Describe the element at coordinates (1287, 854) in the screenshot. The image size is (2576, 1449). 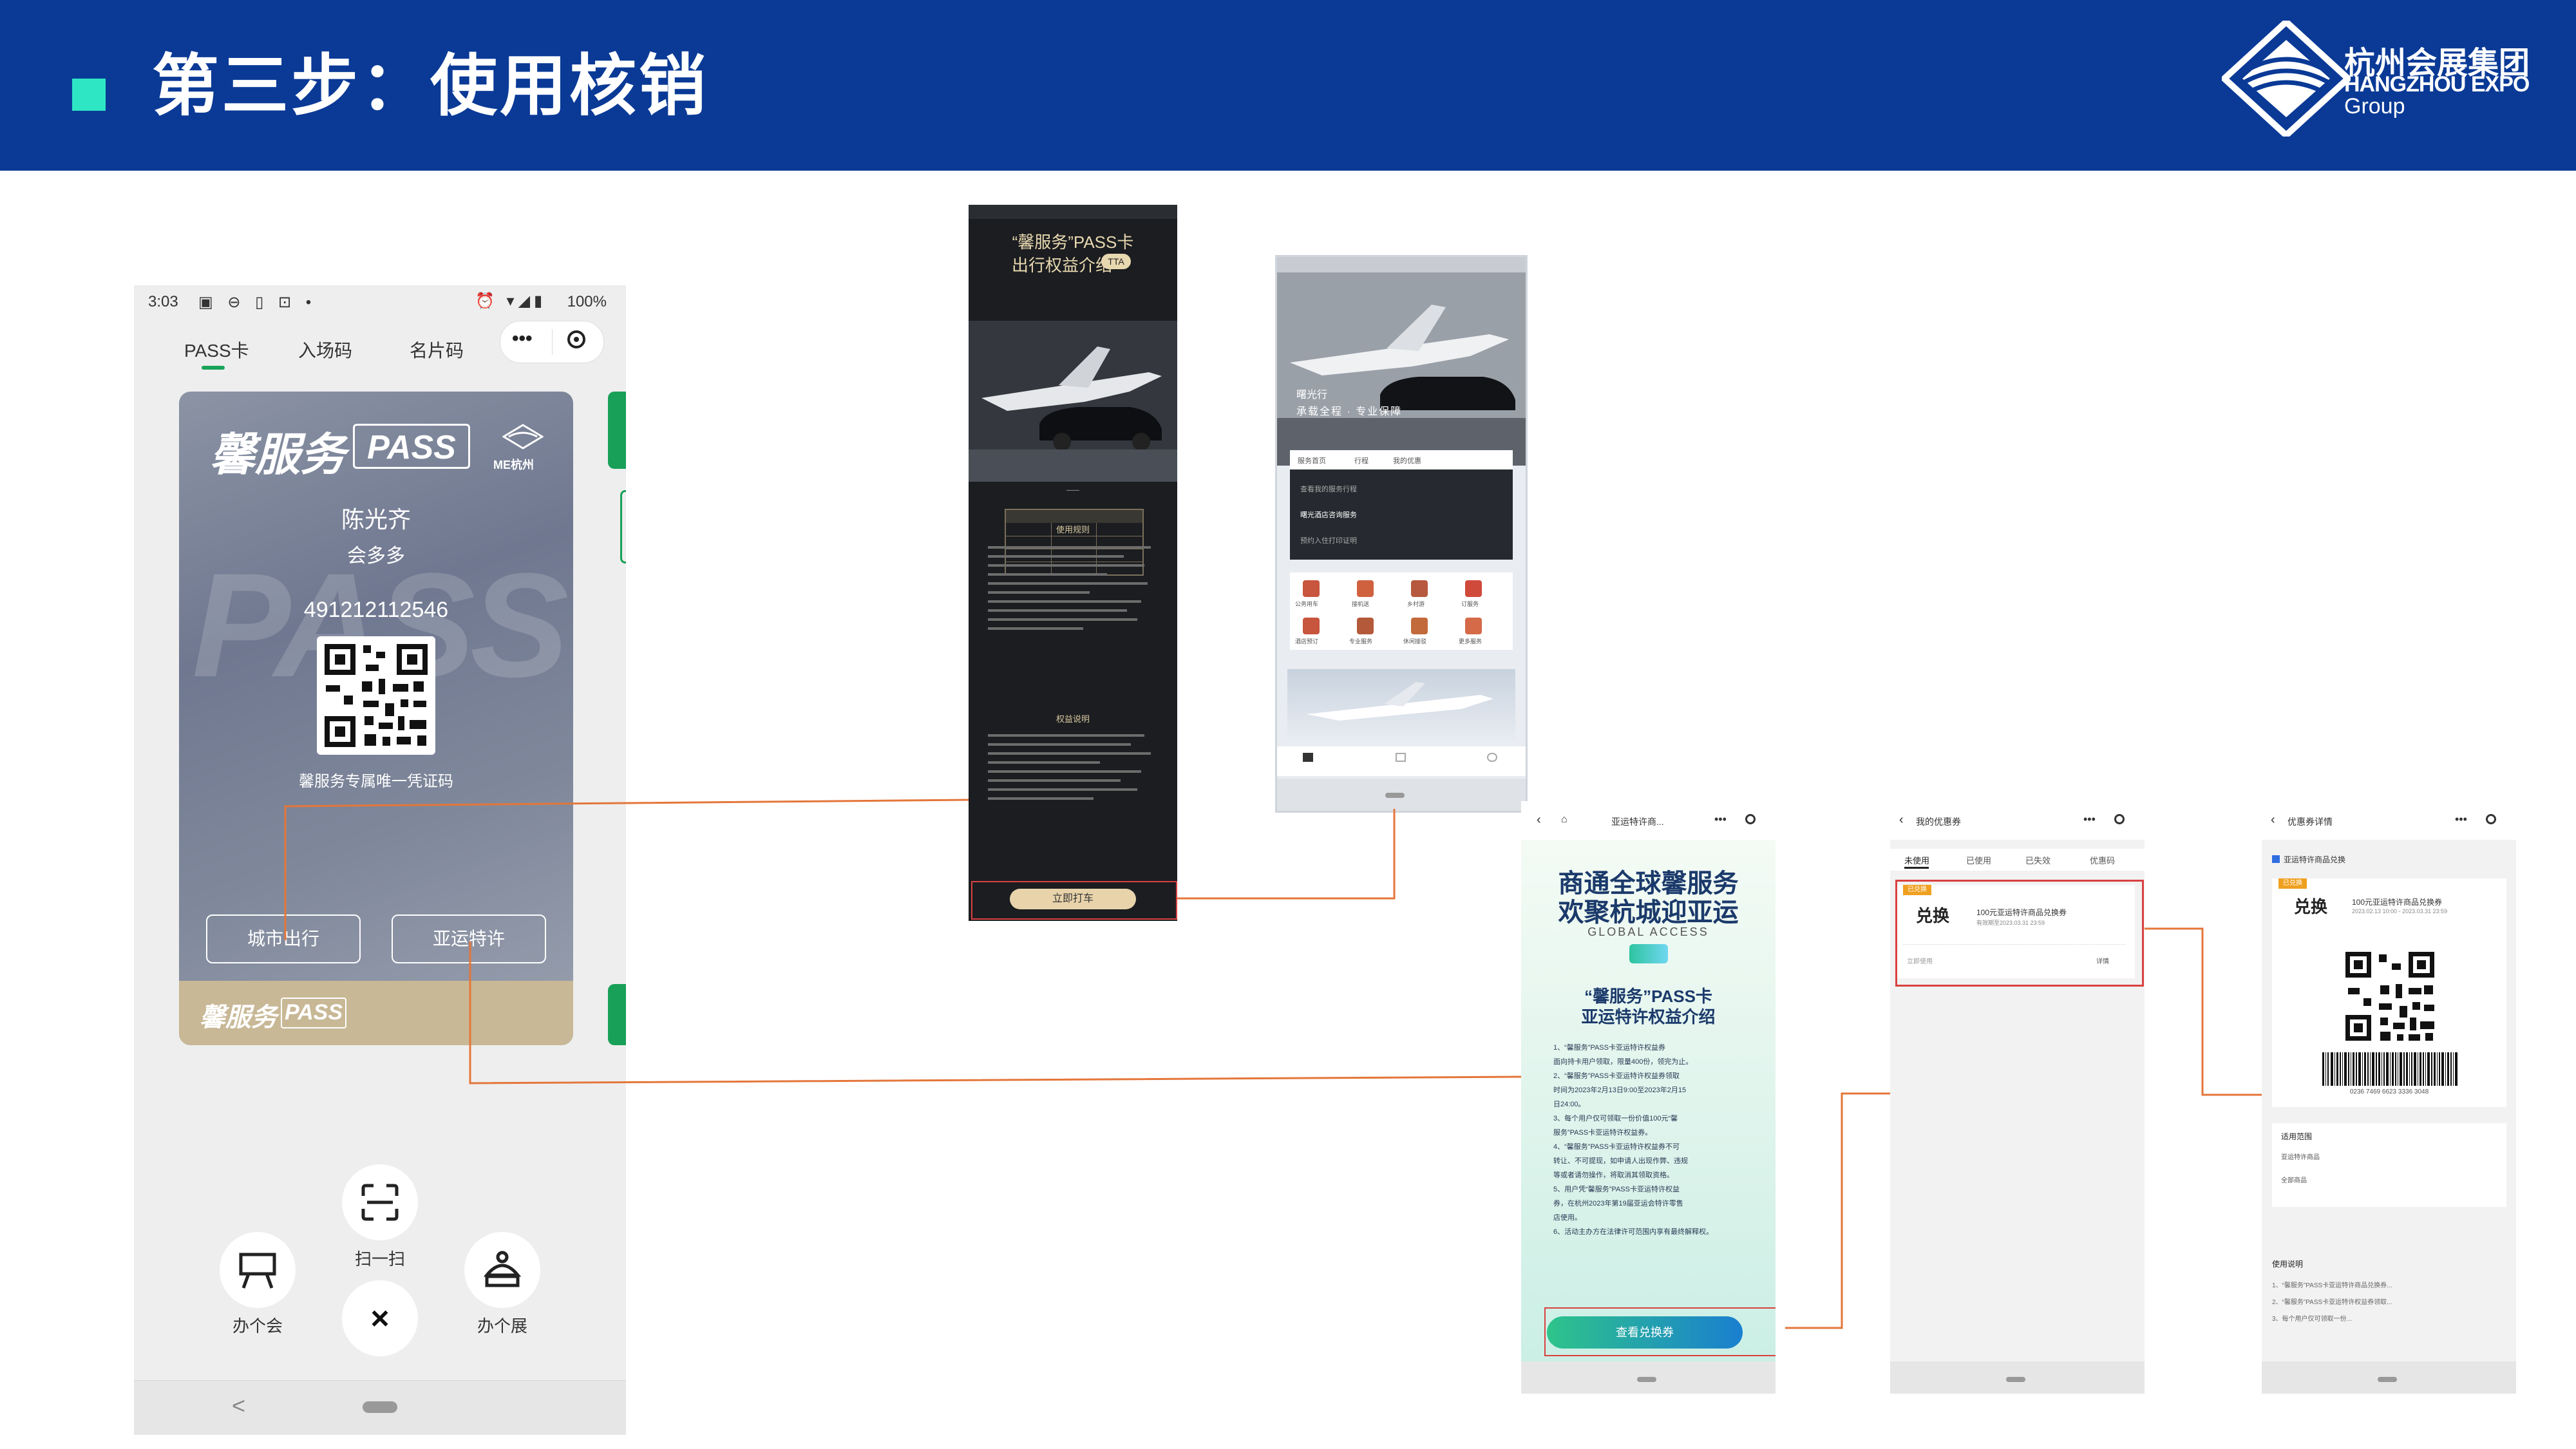
I see `connector-taxi-to-home` at that location.